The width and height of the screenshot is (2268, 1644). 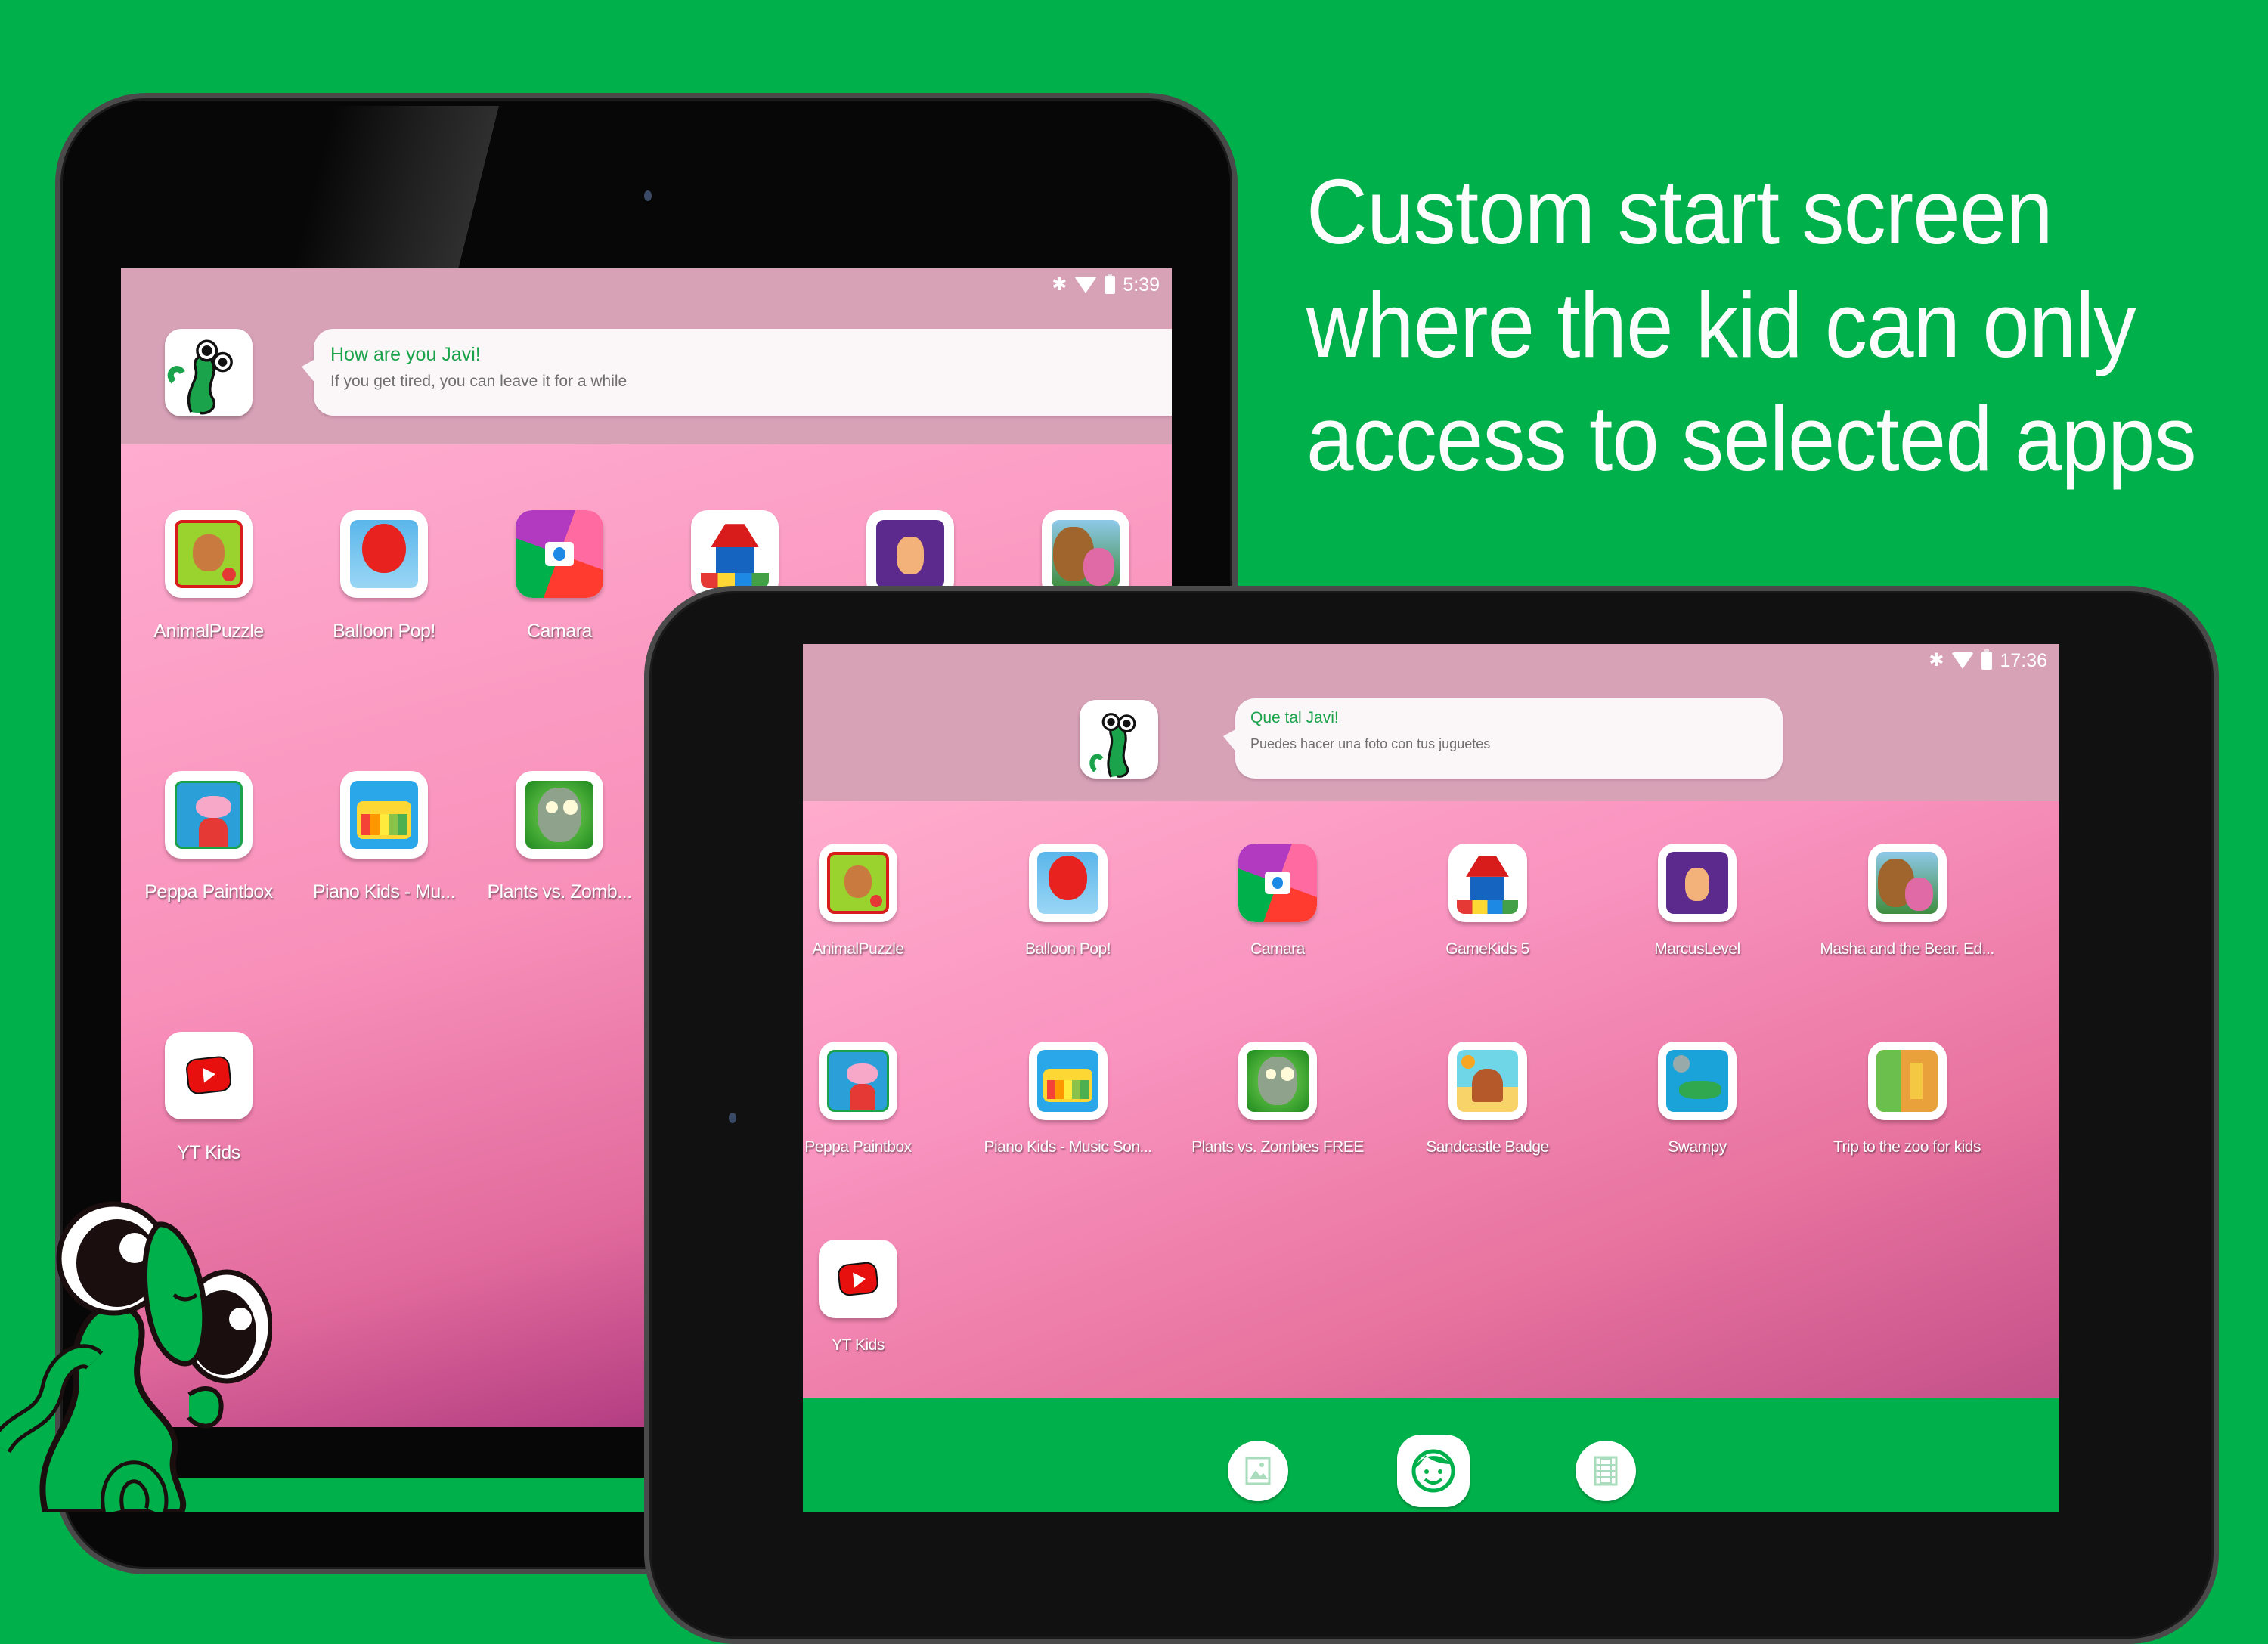 I want to click on app-label: GameKids 5, so click(x=1487, y=949).